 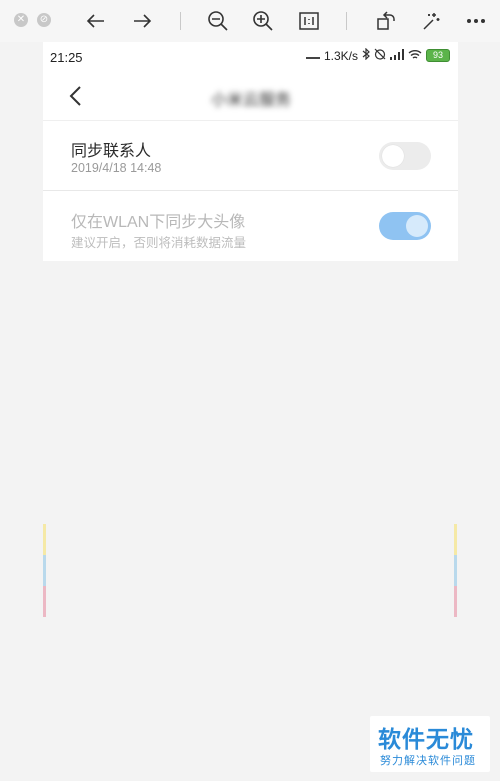 What do you see at coordinates (431, 21) in the screenshot?
I see `magic-wand-icon` at bounding box center [431, 21].